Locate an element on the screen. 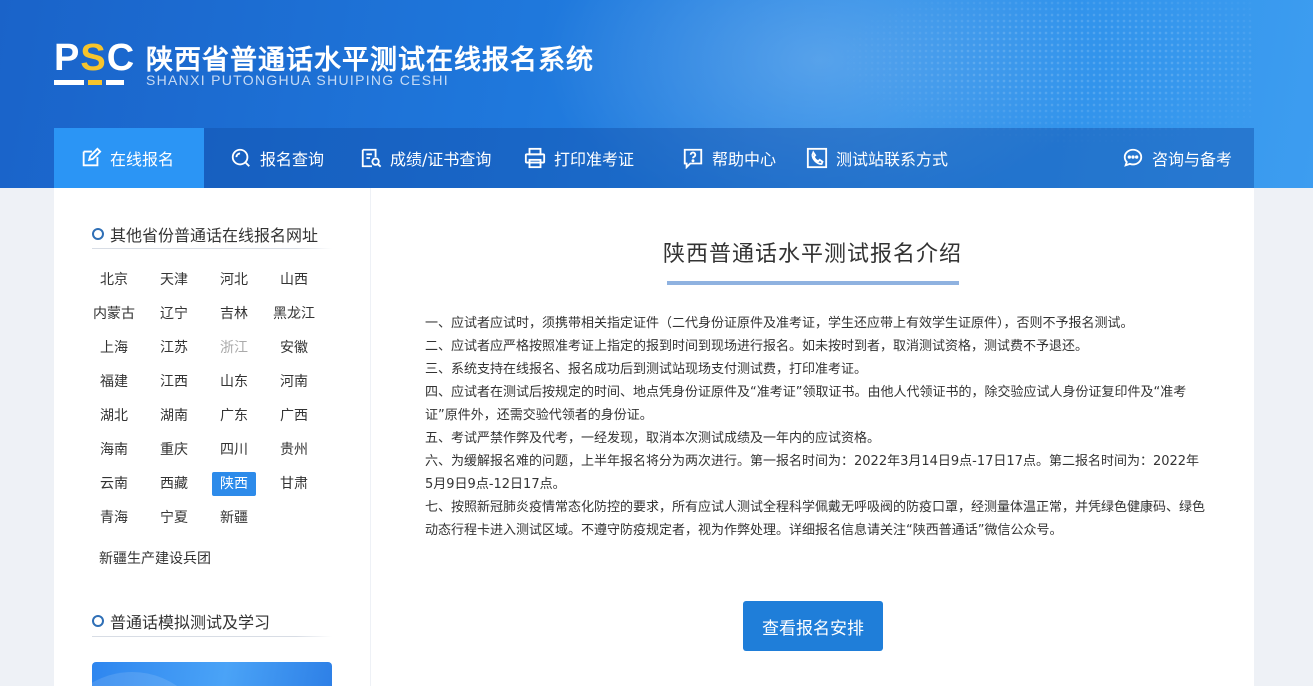 The width and height of the screenshot is (1313, 686). nav-signup-query: 报名查询 is located at coordinates (277, 158).